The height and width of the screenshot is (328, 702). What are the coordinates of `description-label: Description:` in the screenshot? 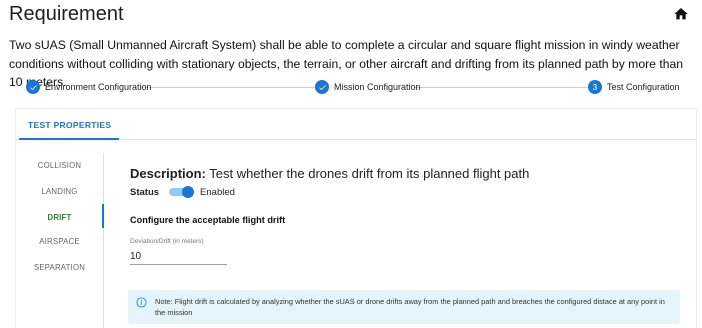 It's located at (168, 173).